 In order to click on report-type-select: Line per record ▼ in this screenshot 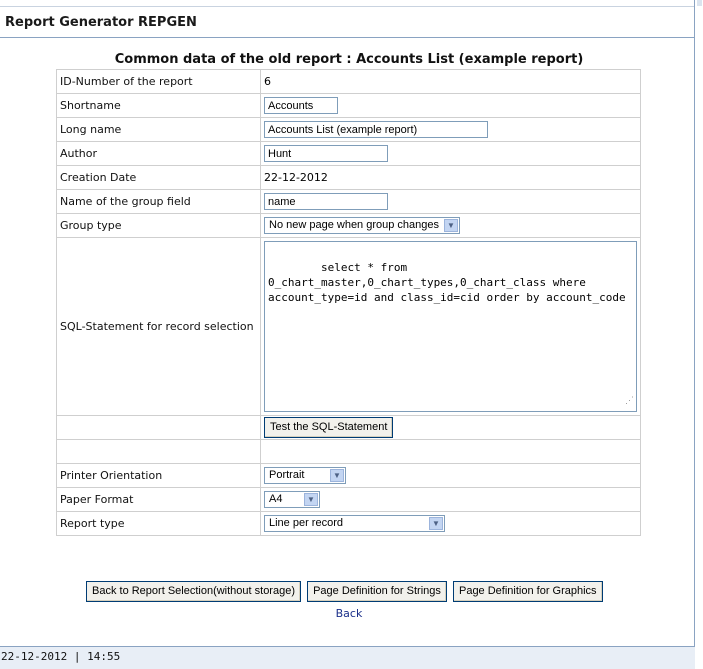, I will do `click(354, 523)`.